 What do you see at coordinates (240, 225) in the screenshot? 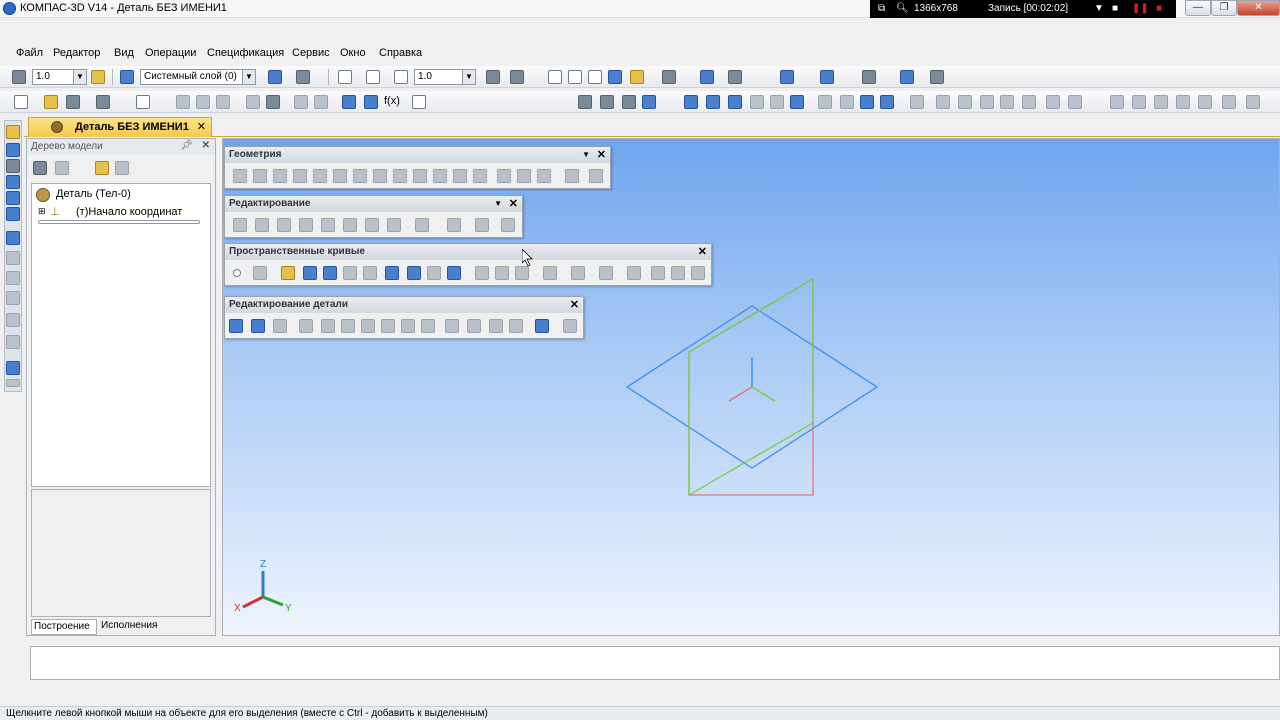
I see `move-icon` at bounding box center [240, 225].